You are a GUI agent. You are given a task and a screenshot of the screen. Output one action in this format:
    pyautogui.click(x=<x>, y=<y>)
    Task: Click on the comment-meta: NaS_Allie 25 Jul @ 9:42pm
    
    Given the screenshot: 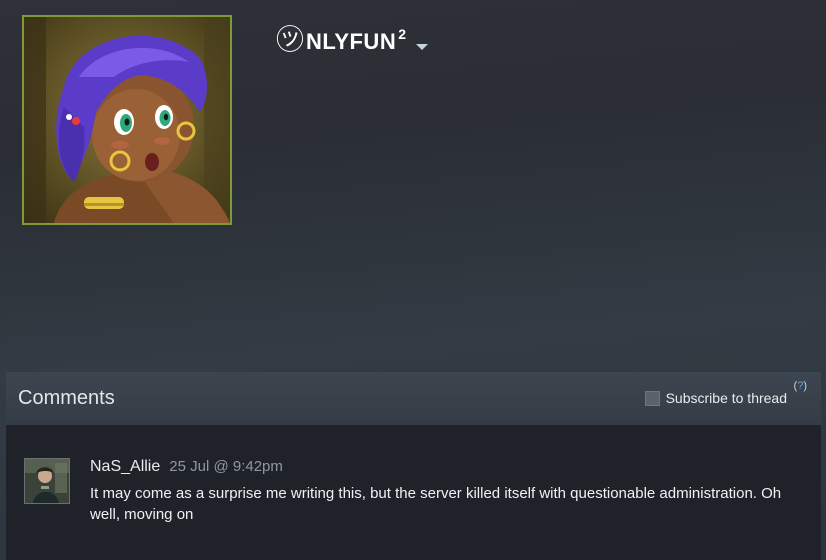 What is the action you would take?
    pyautogui.click(x=440, y=469)
    